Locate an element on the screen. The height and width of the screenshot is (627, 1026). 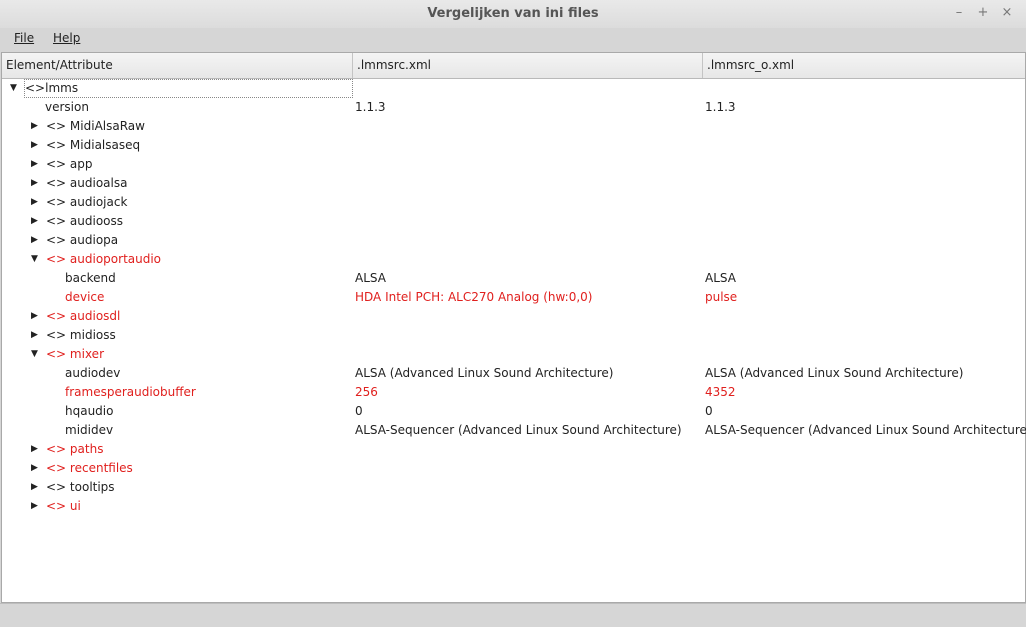
tree-row: ▼ <> audioportaudio is located at coordinates (513, 259).